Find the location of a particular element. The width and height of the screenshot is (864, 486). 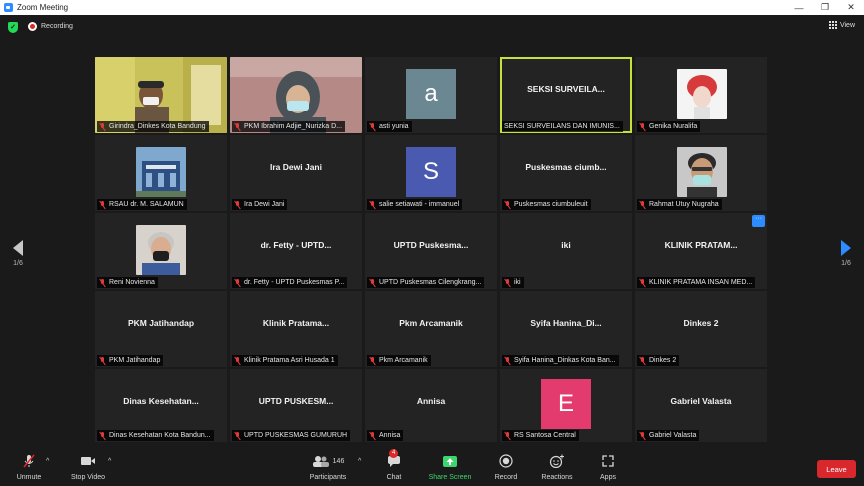

chat-button: 4 Chat is located at coordinates (394, 465).